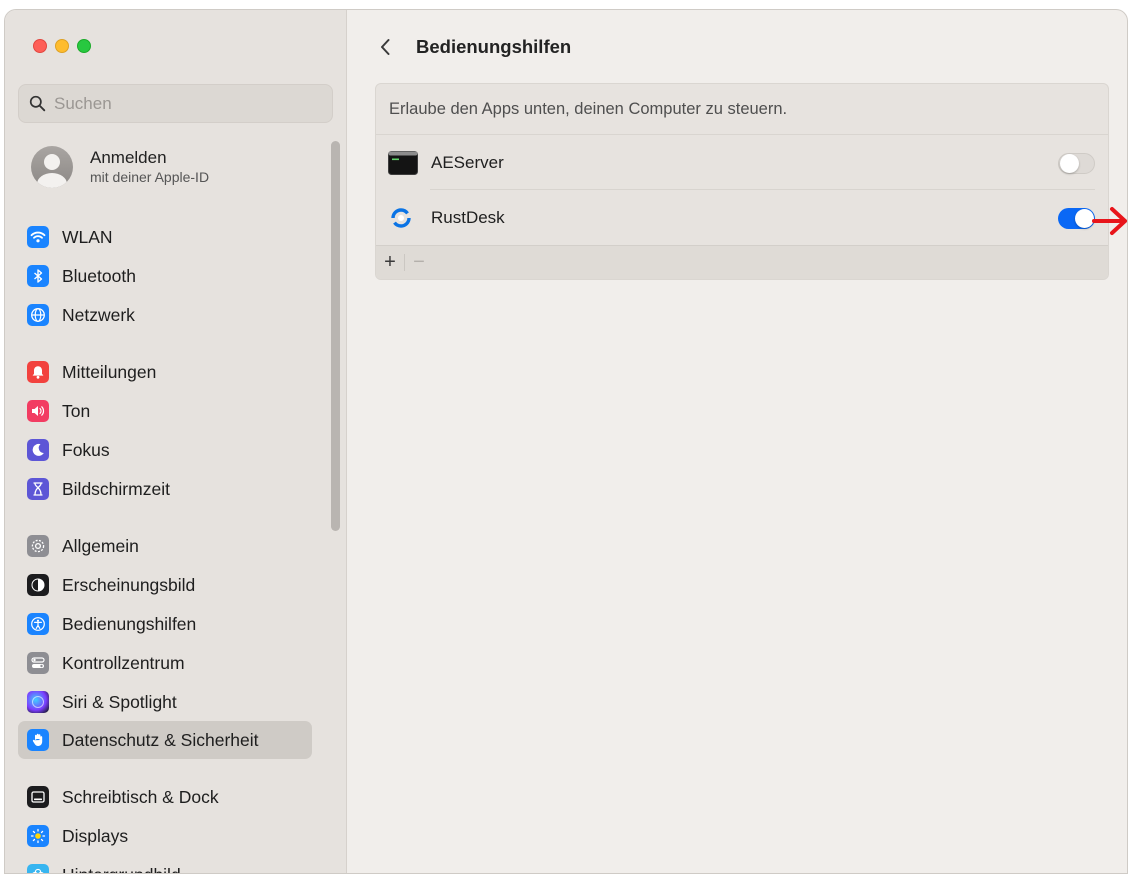 The image size is (1128, 874). I want to click on accessibility-icon, so click(38, 624).